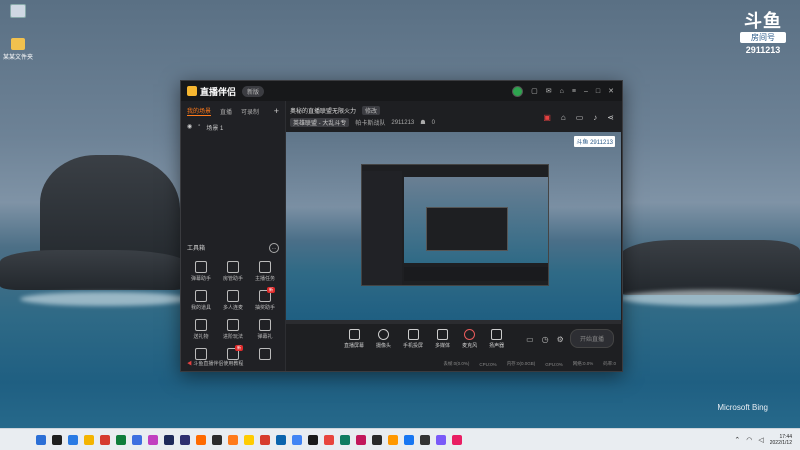 The width and height of the screenshot is (800, 450). What do you see at coordinates (199, 111) in the screenshot?
I see `tab-my-scenes: 我的场景` at bounding box center [199, 111].